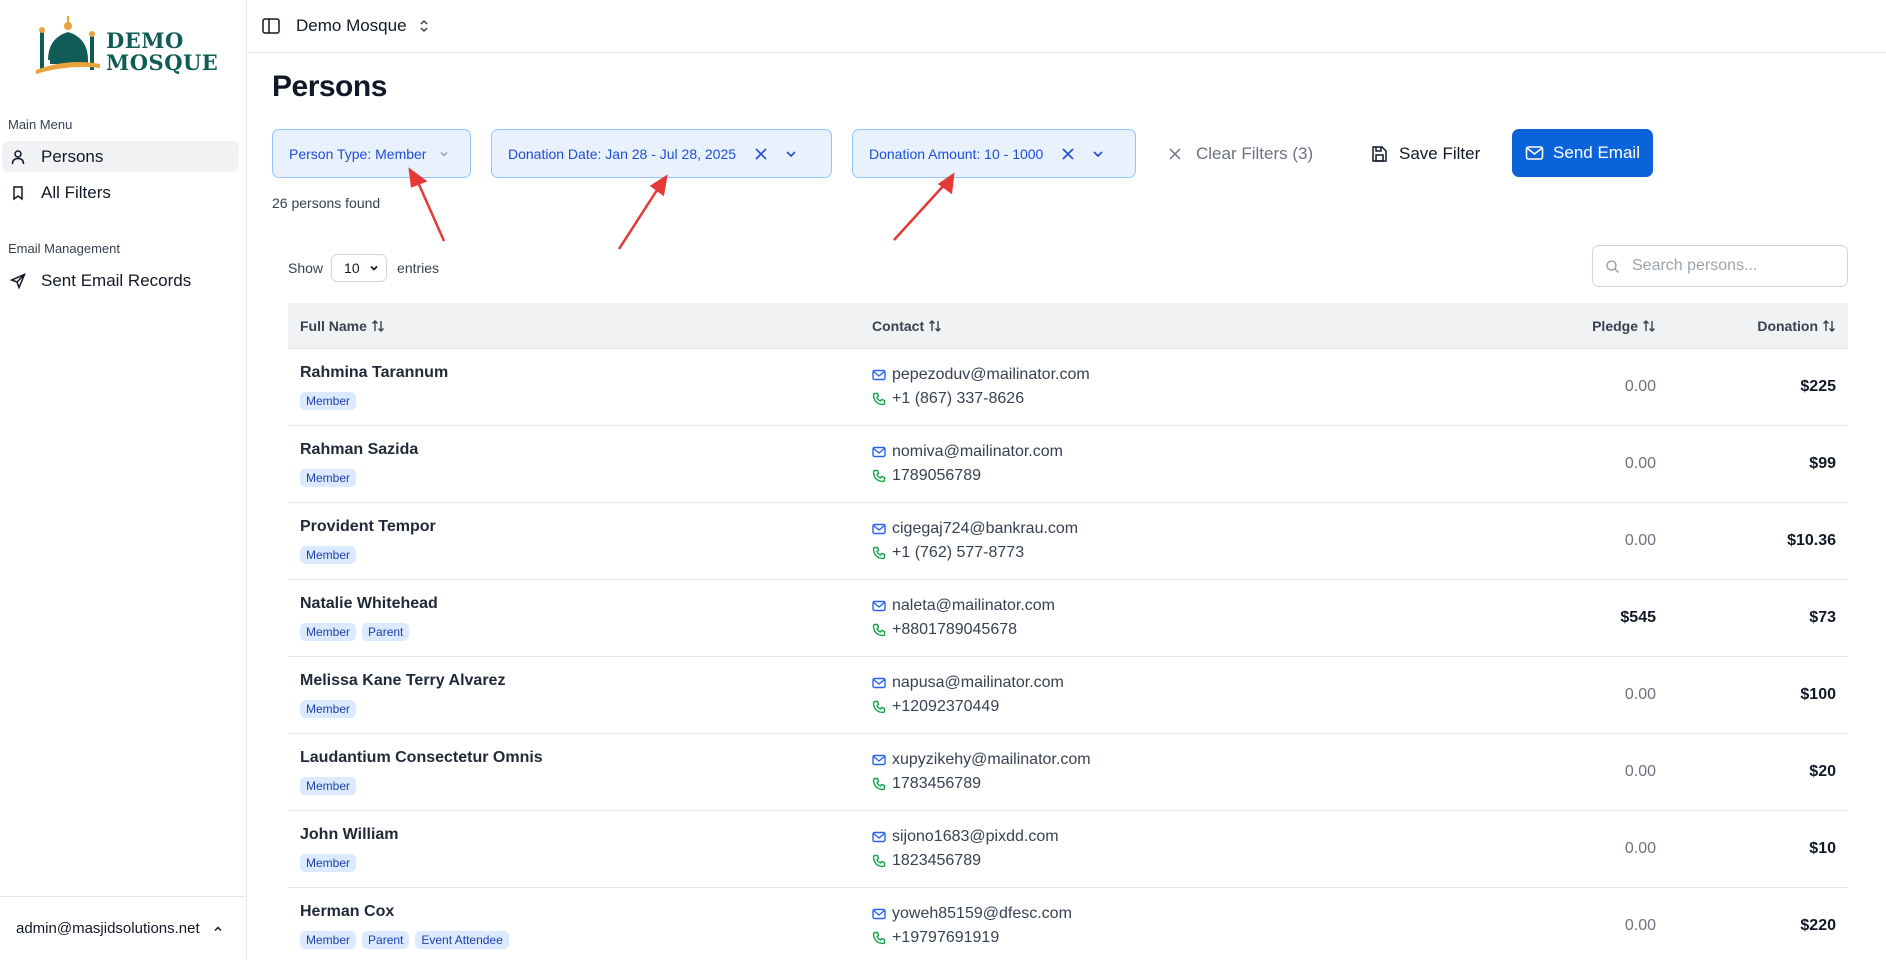  I want to click on filter-donation-date: Donation Date: Jan 28 - Jul 28, 2025, so click(661, 153).